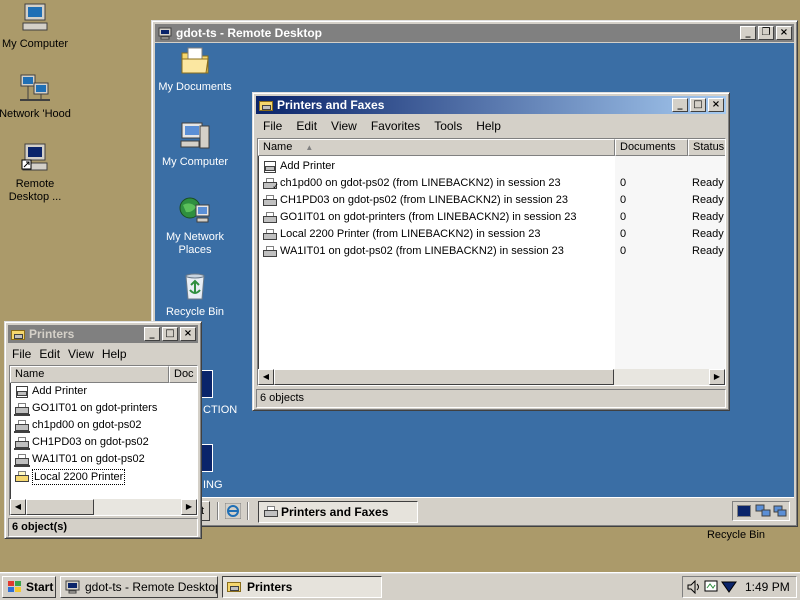  What do you see at coordinates (52, 334) in the screenshot?
I see `printers-title: Printers` at bounding box center [52, 334].